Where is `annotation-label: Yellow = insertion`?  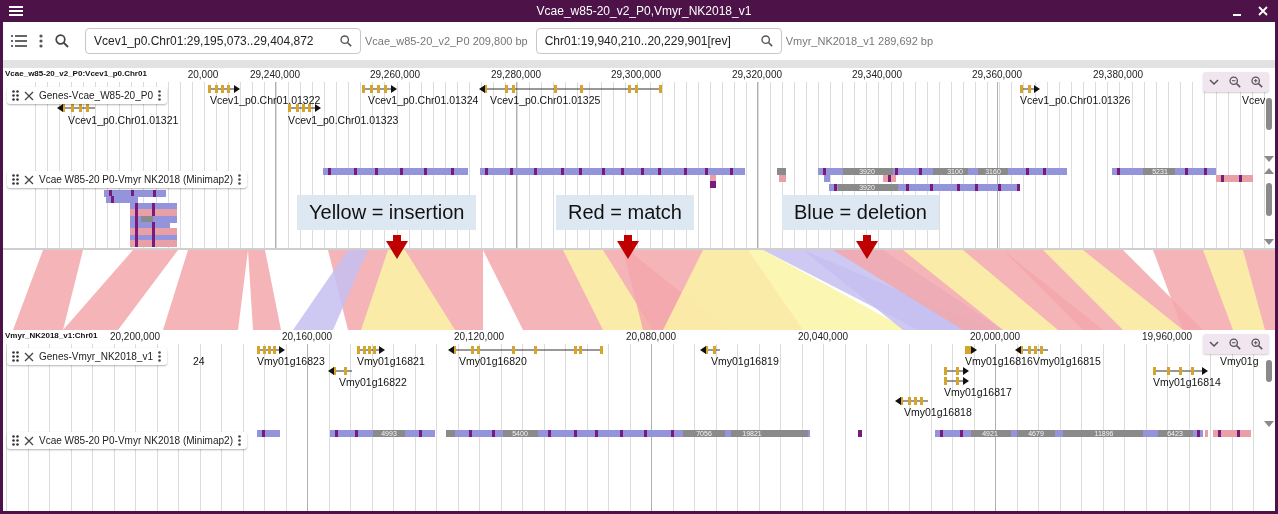
annotation-label: Yellow = insertion is located at coordinates (387, 212).